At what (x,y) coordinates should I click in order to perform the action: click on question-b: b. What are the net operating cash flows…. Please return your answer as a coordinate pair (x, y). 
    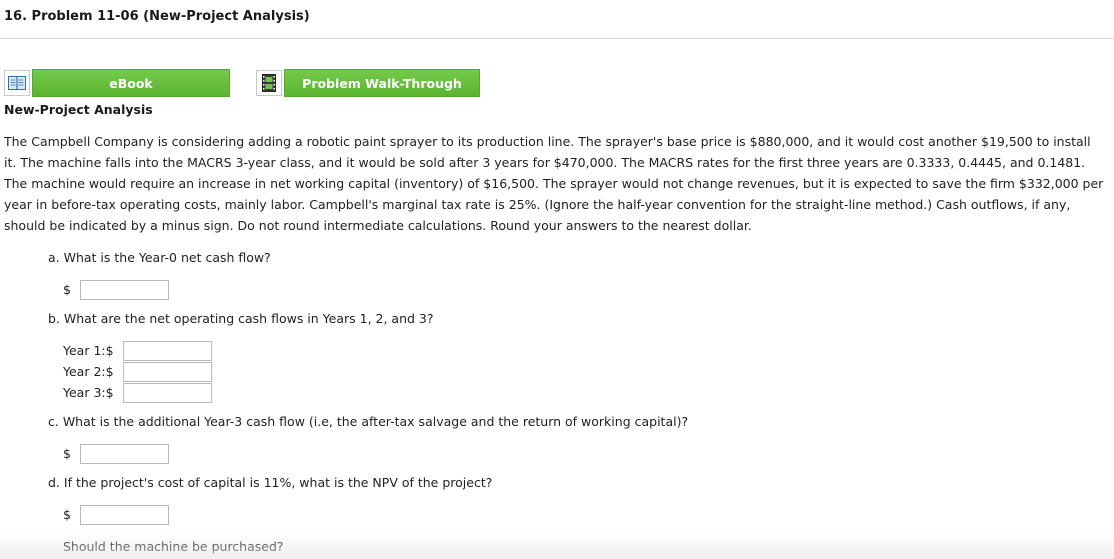
    Looking at the image, I should click on (241, 318).